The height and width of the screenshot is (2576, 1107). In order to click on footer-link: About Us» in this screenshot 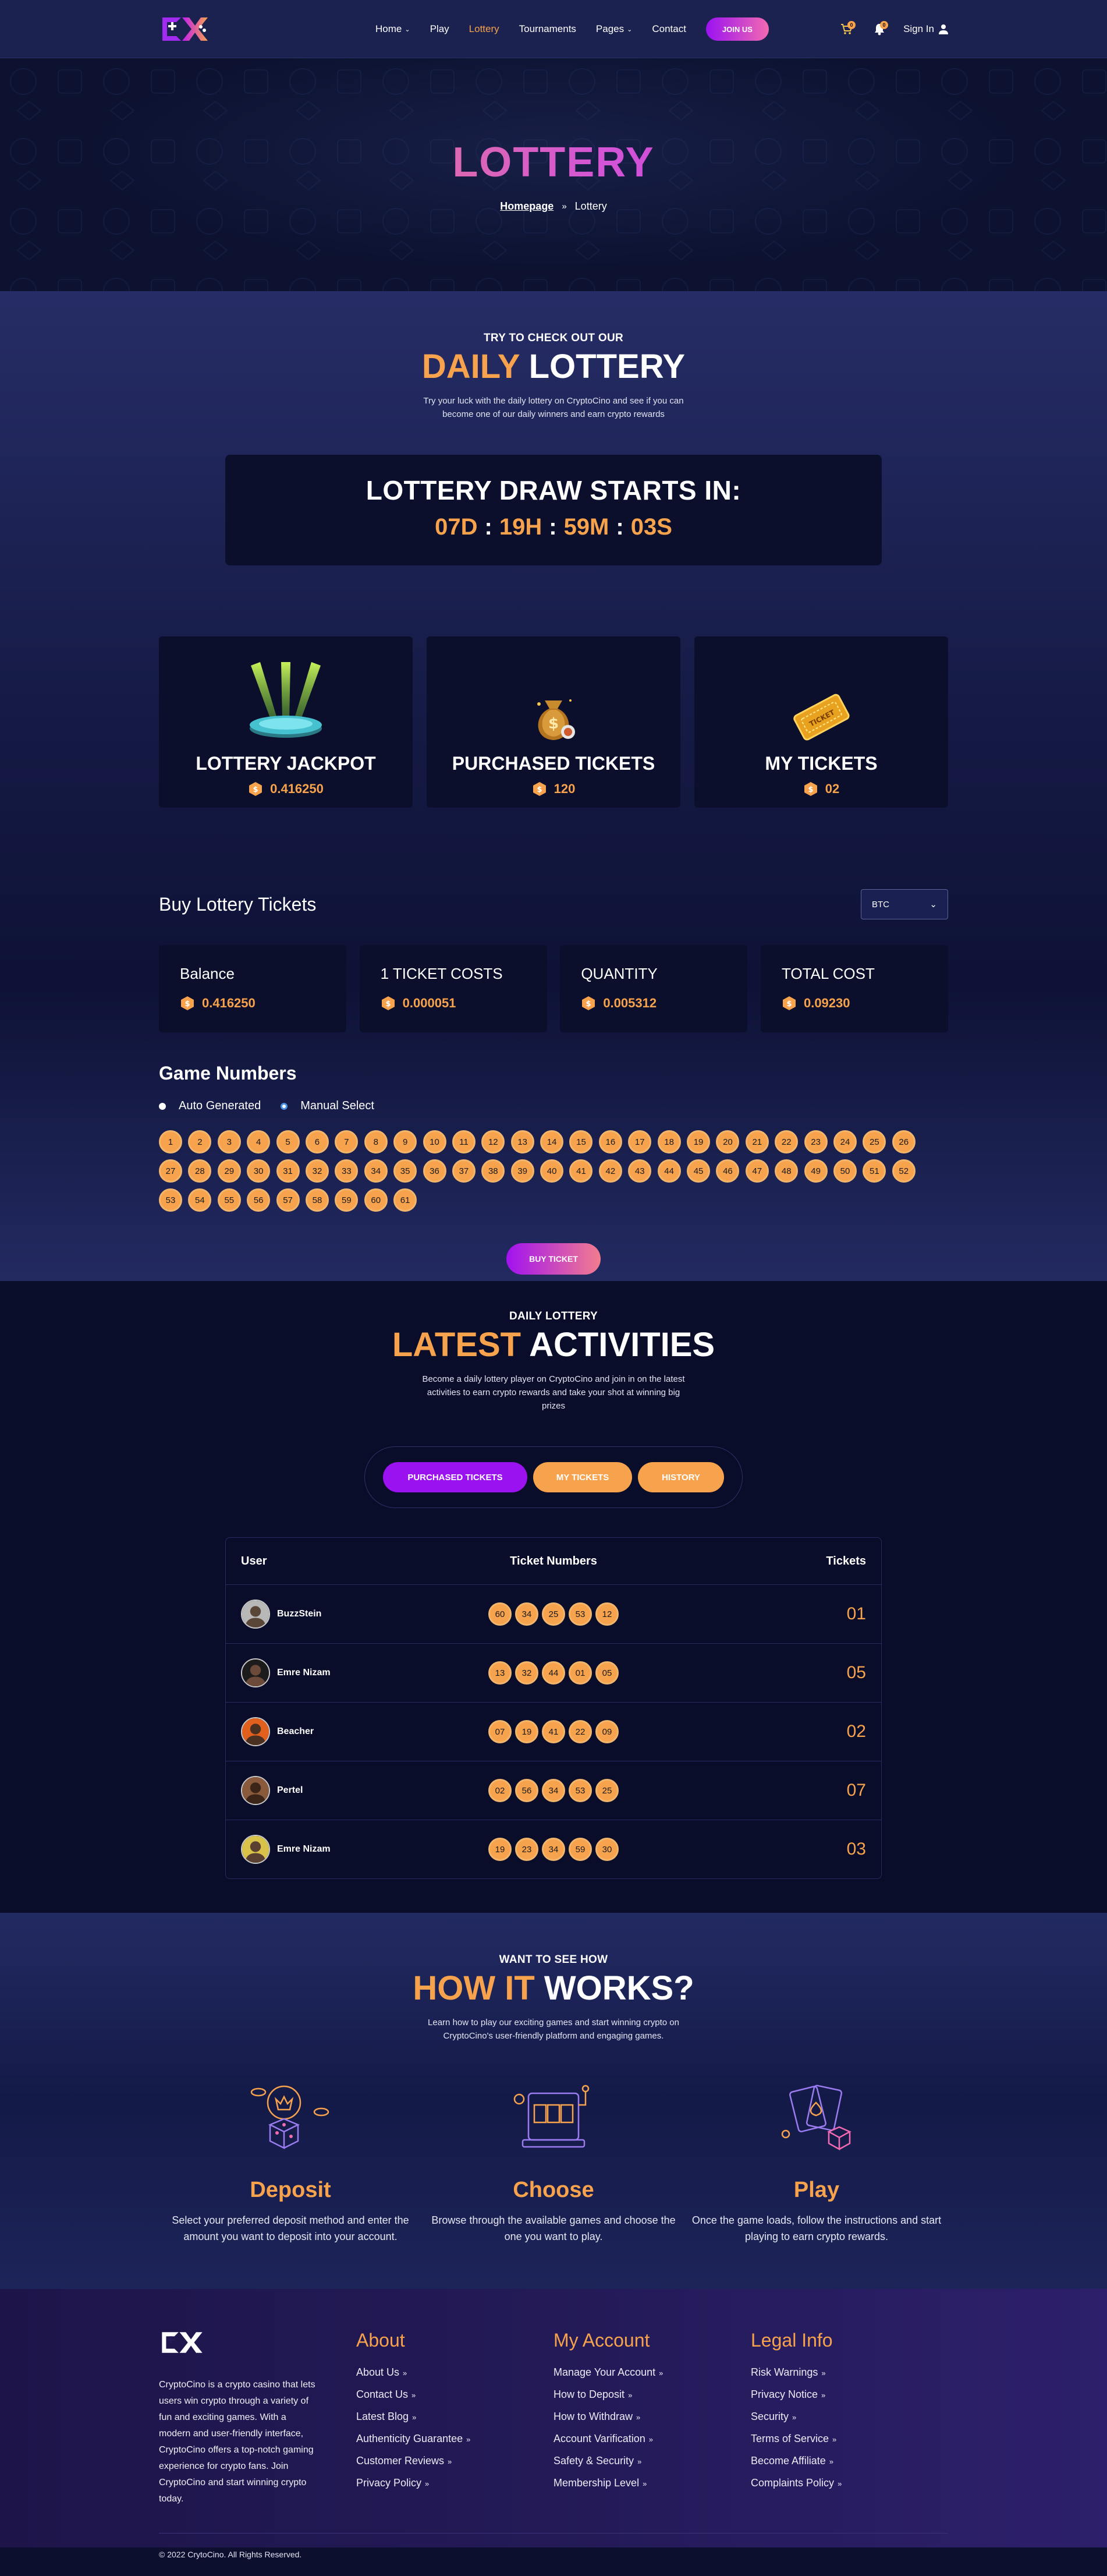, I will do `click(455, 2373)`.